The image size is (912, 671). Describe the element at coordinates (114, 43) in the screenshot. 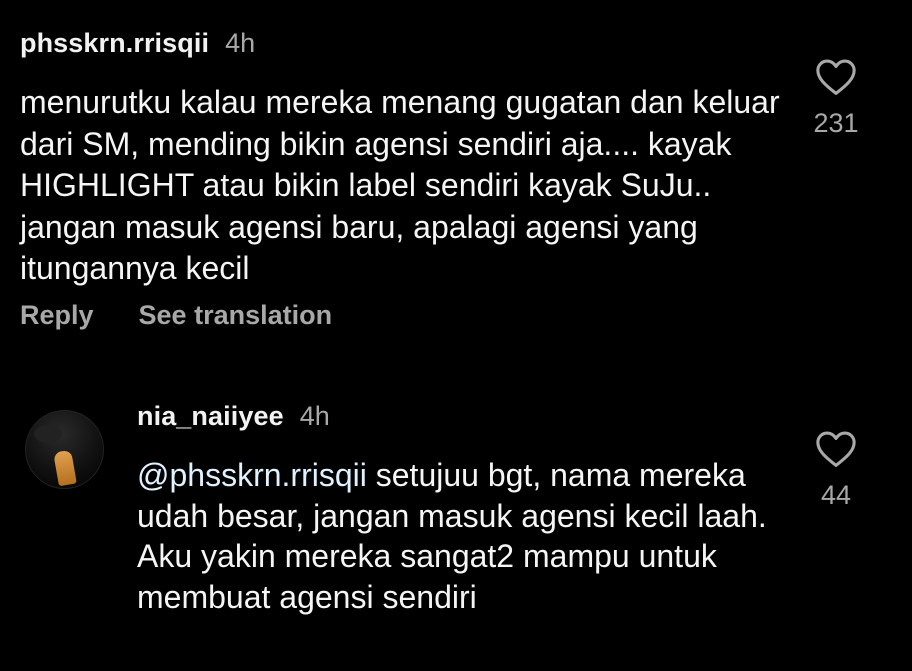

I see `comment-username: phsskrn.rrisqii` at that location.